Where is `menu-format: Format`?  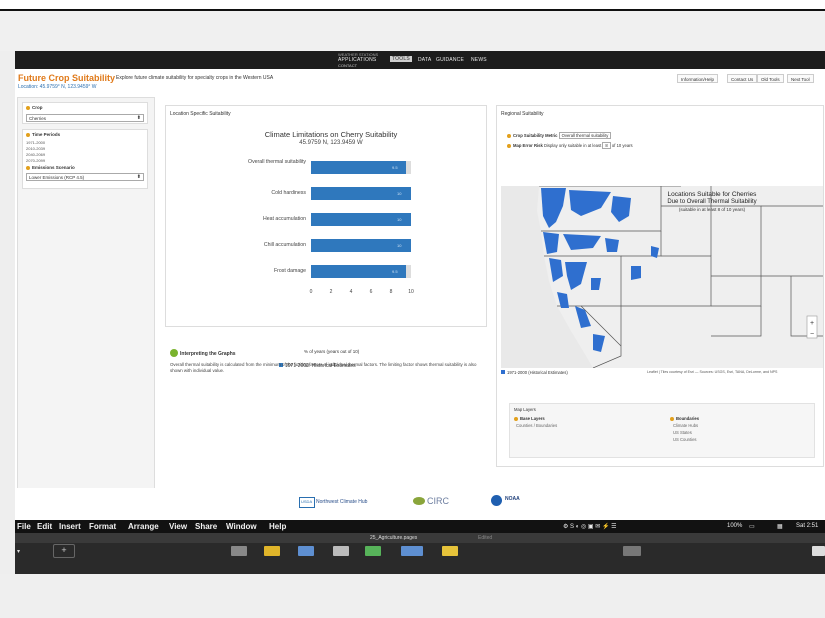 menu-format: Format is located at coordinates (102, 526).